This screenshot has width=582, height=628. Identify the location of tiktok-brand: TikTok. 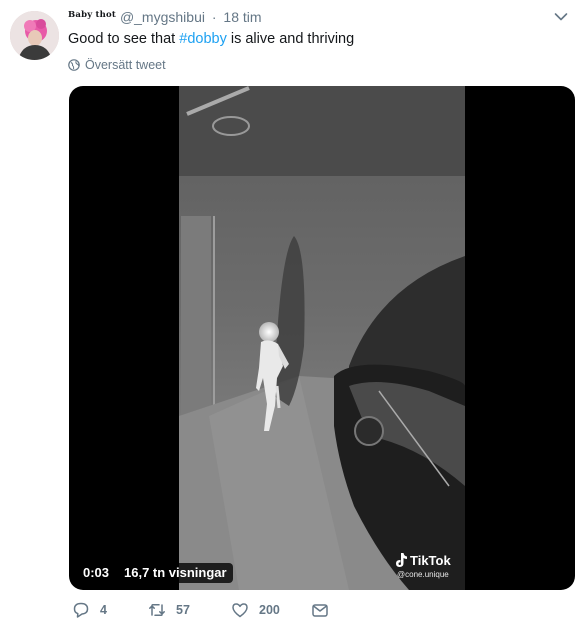
(430, 560).